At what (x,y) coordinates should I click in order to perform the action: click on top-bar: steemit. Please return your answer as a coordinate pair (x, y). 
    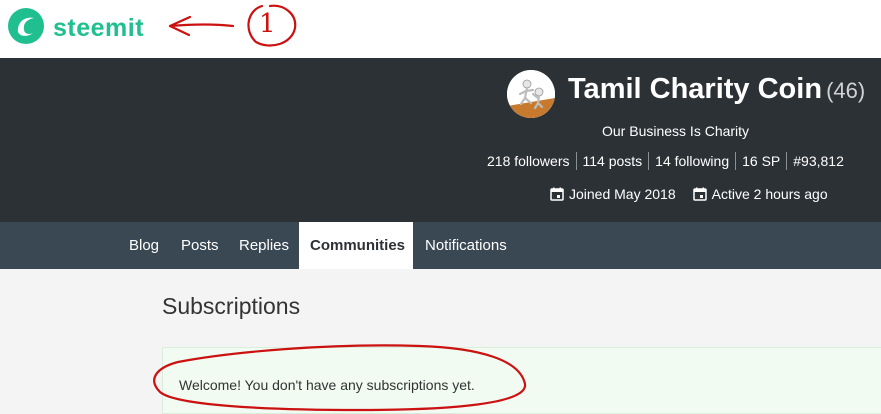
    Looking at the image, I should click on (440, 29).